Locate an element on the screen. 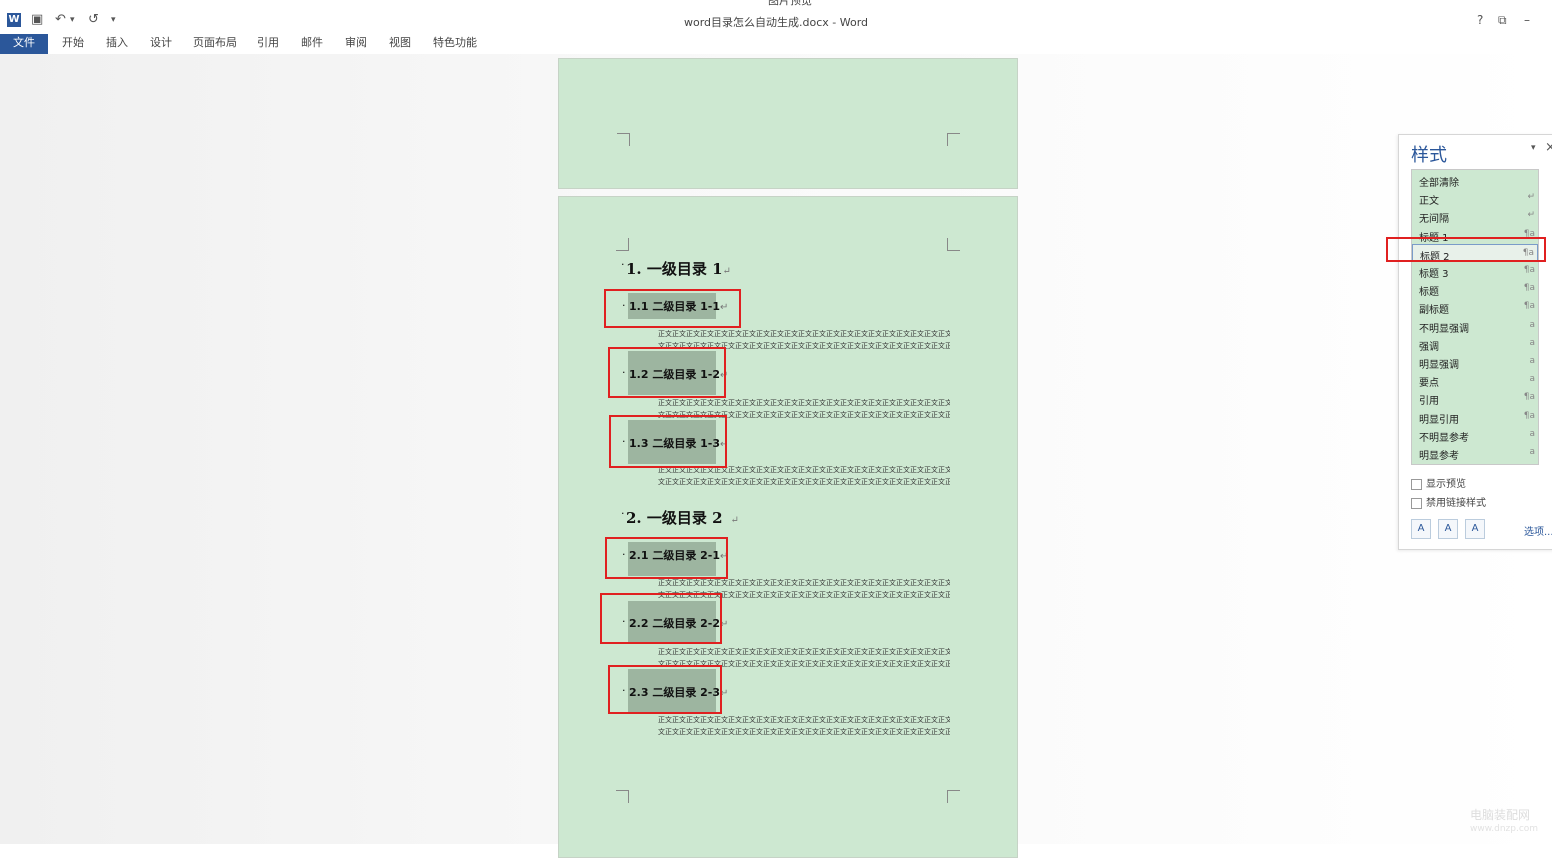  style-item-label: 强调 is located at coordinates (1429, 347).